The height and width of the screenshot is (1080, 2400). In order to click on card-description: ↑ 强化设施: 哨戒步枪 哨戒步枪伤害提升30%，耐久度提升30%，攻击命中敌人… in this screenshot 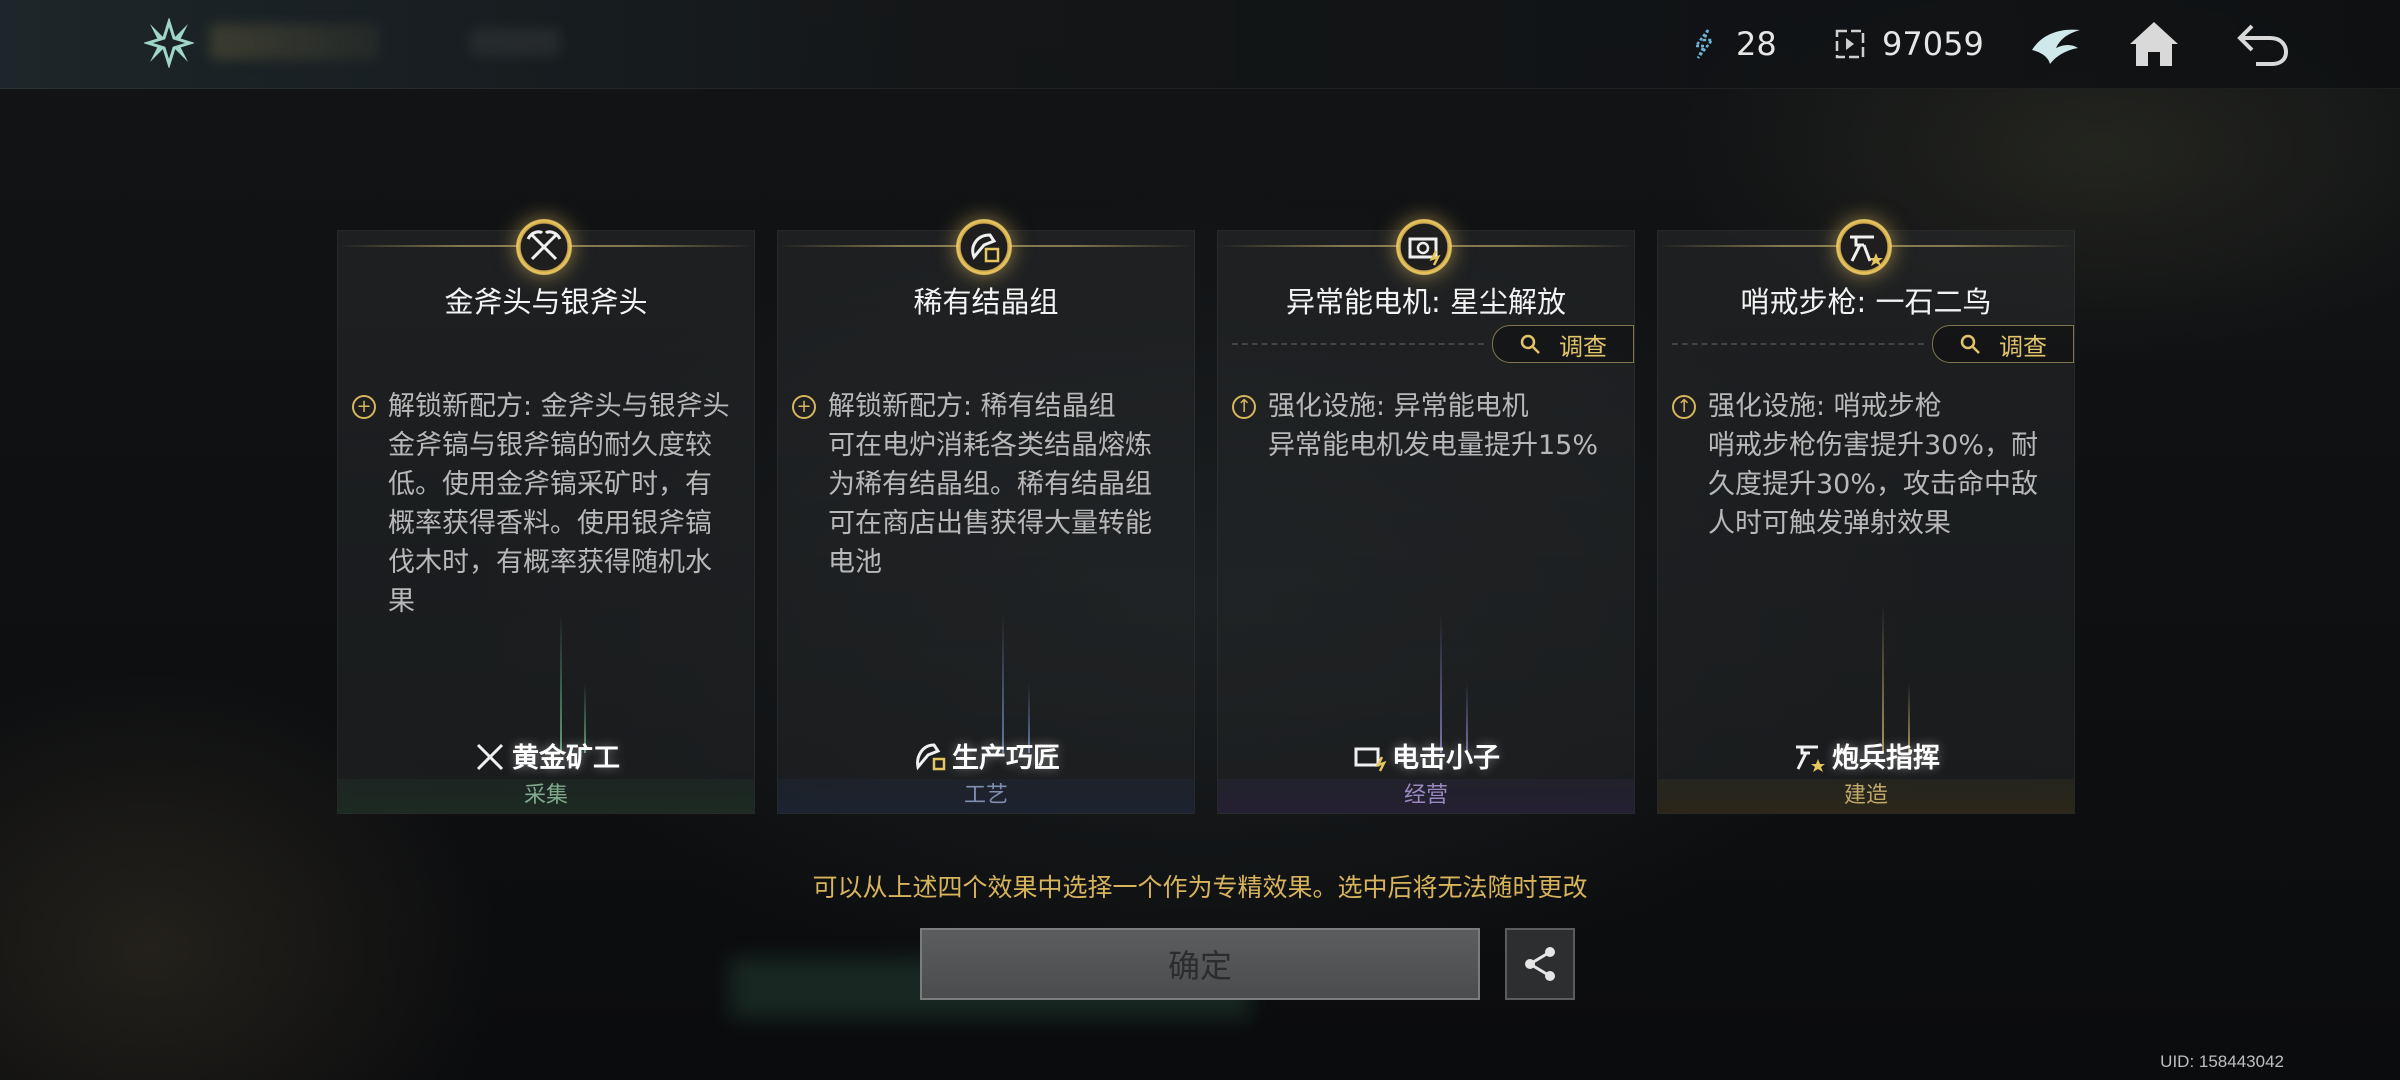, I will do `click(1865, 465)`.